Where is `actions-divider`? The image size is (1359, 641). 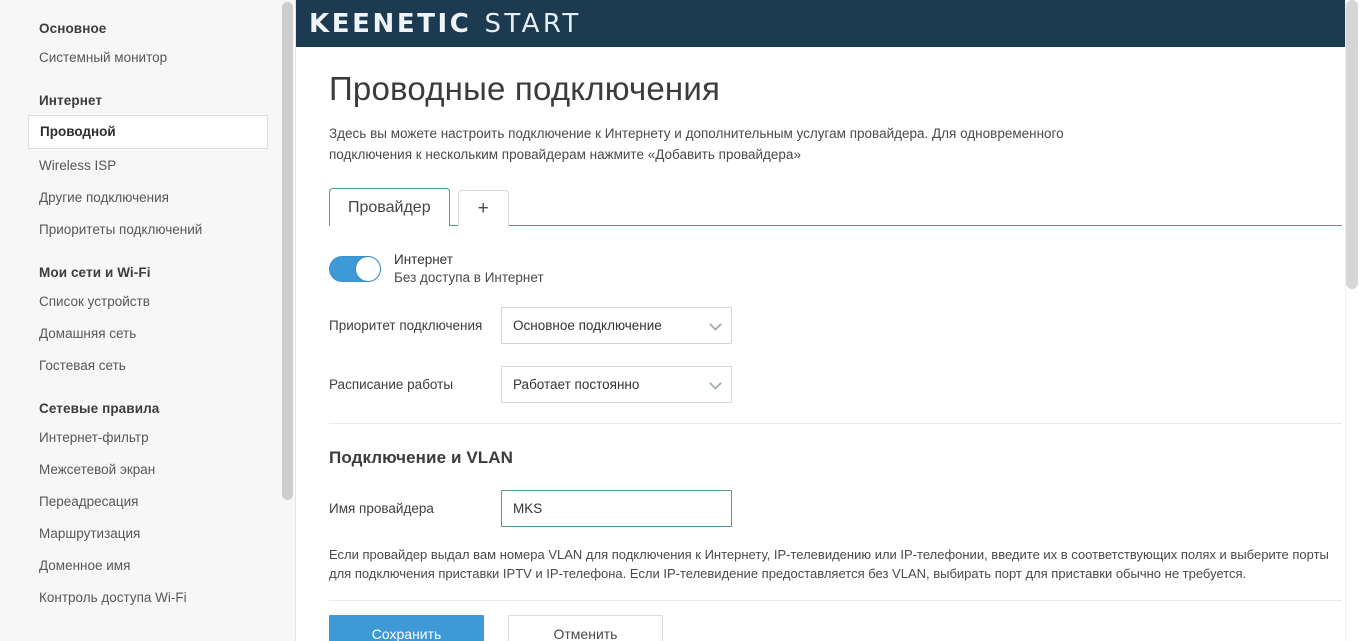 actions-divider is located at coordinates (835, 600).